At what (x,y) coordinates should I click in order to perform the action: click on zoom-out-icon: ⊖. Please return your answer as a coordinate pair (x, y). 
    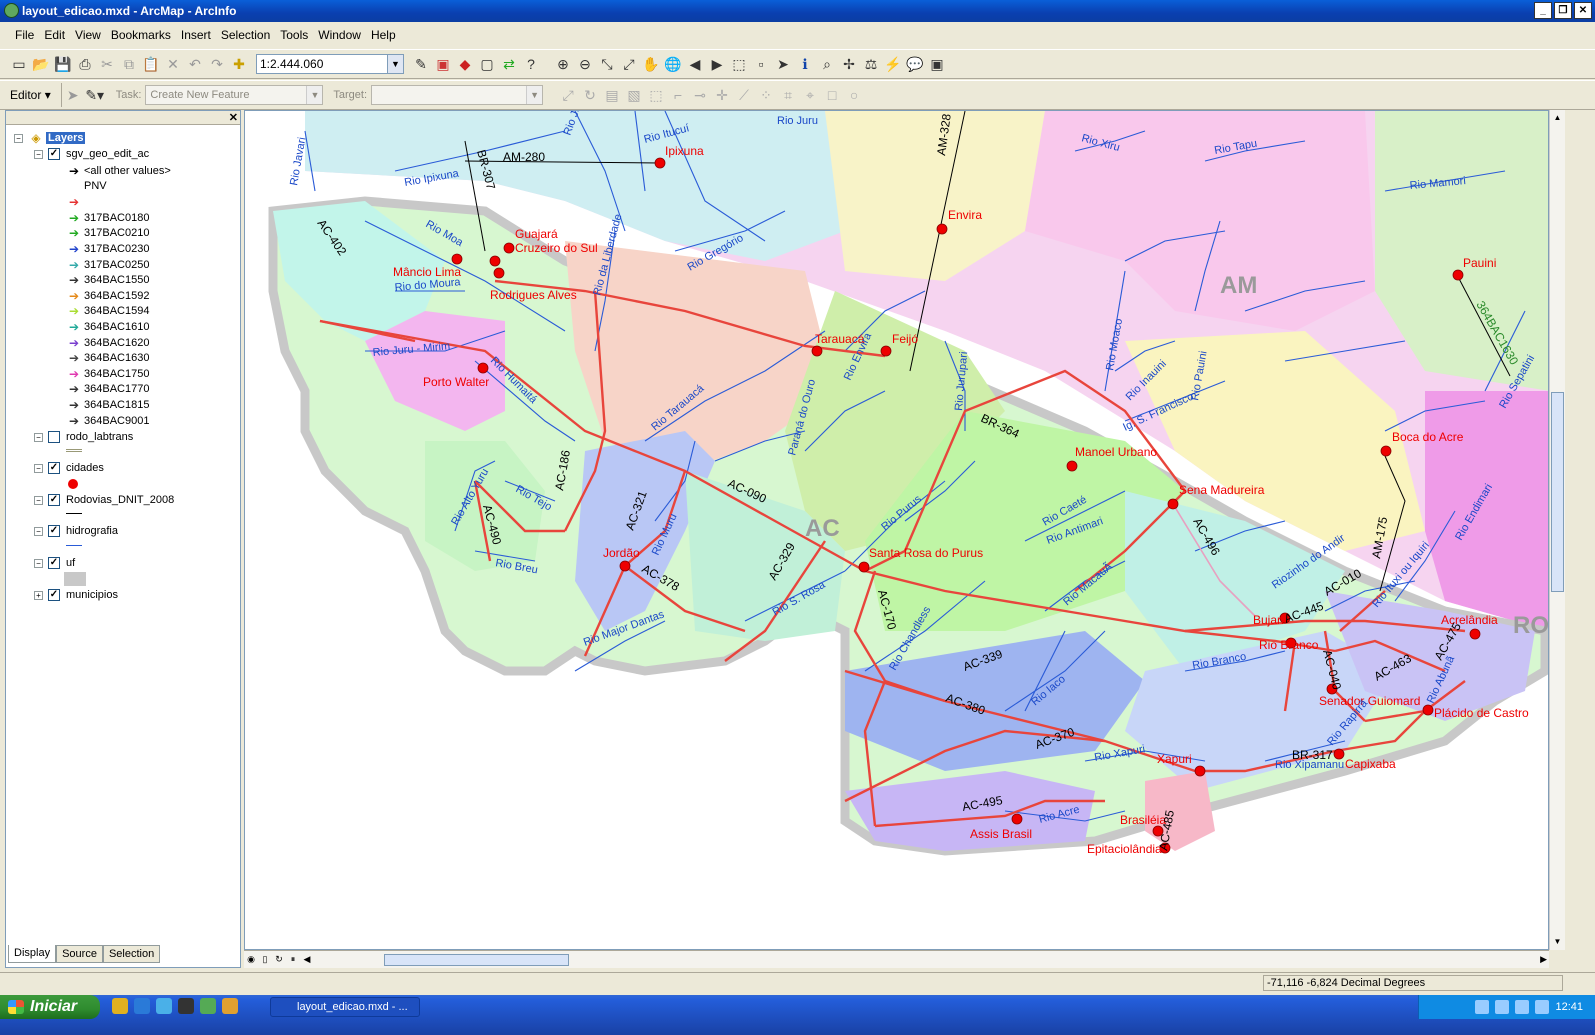
    Looking at the image, I should click on (585, 64).